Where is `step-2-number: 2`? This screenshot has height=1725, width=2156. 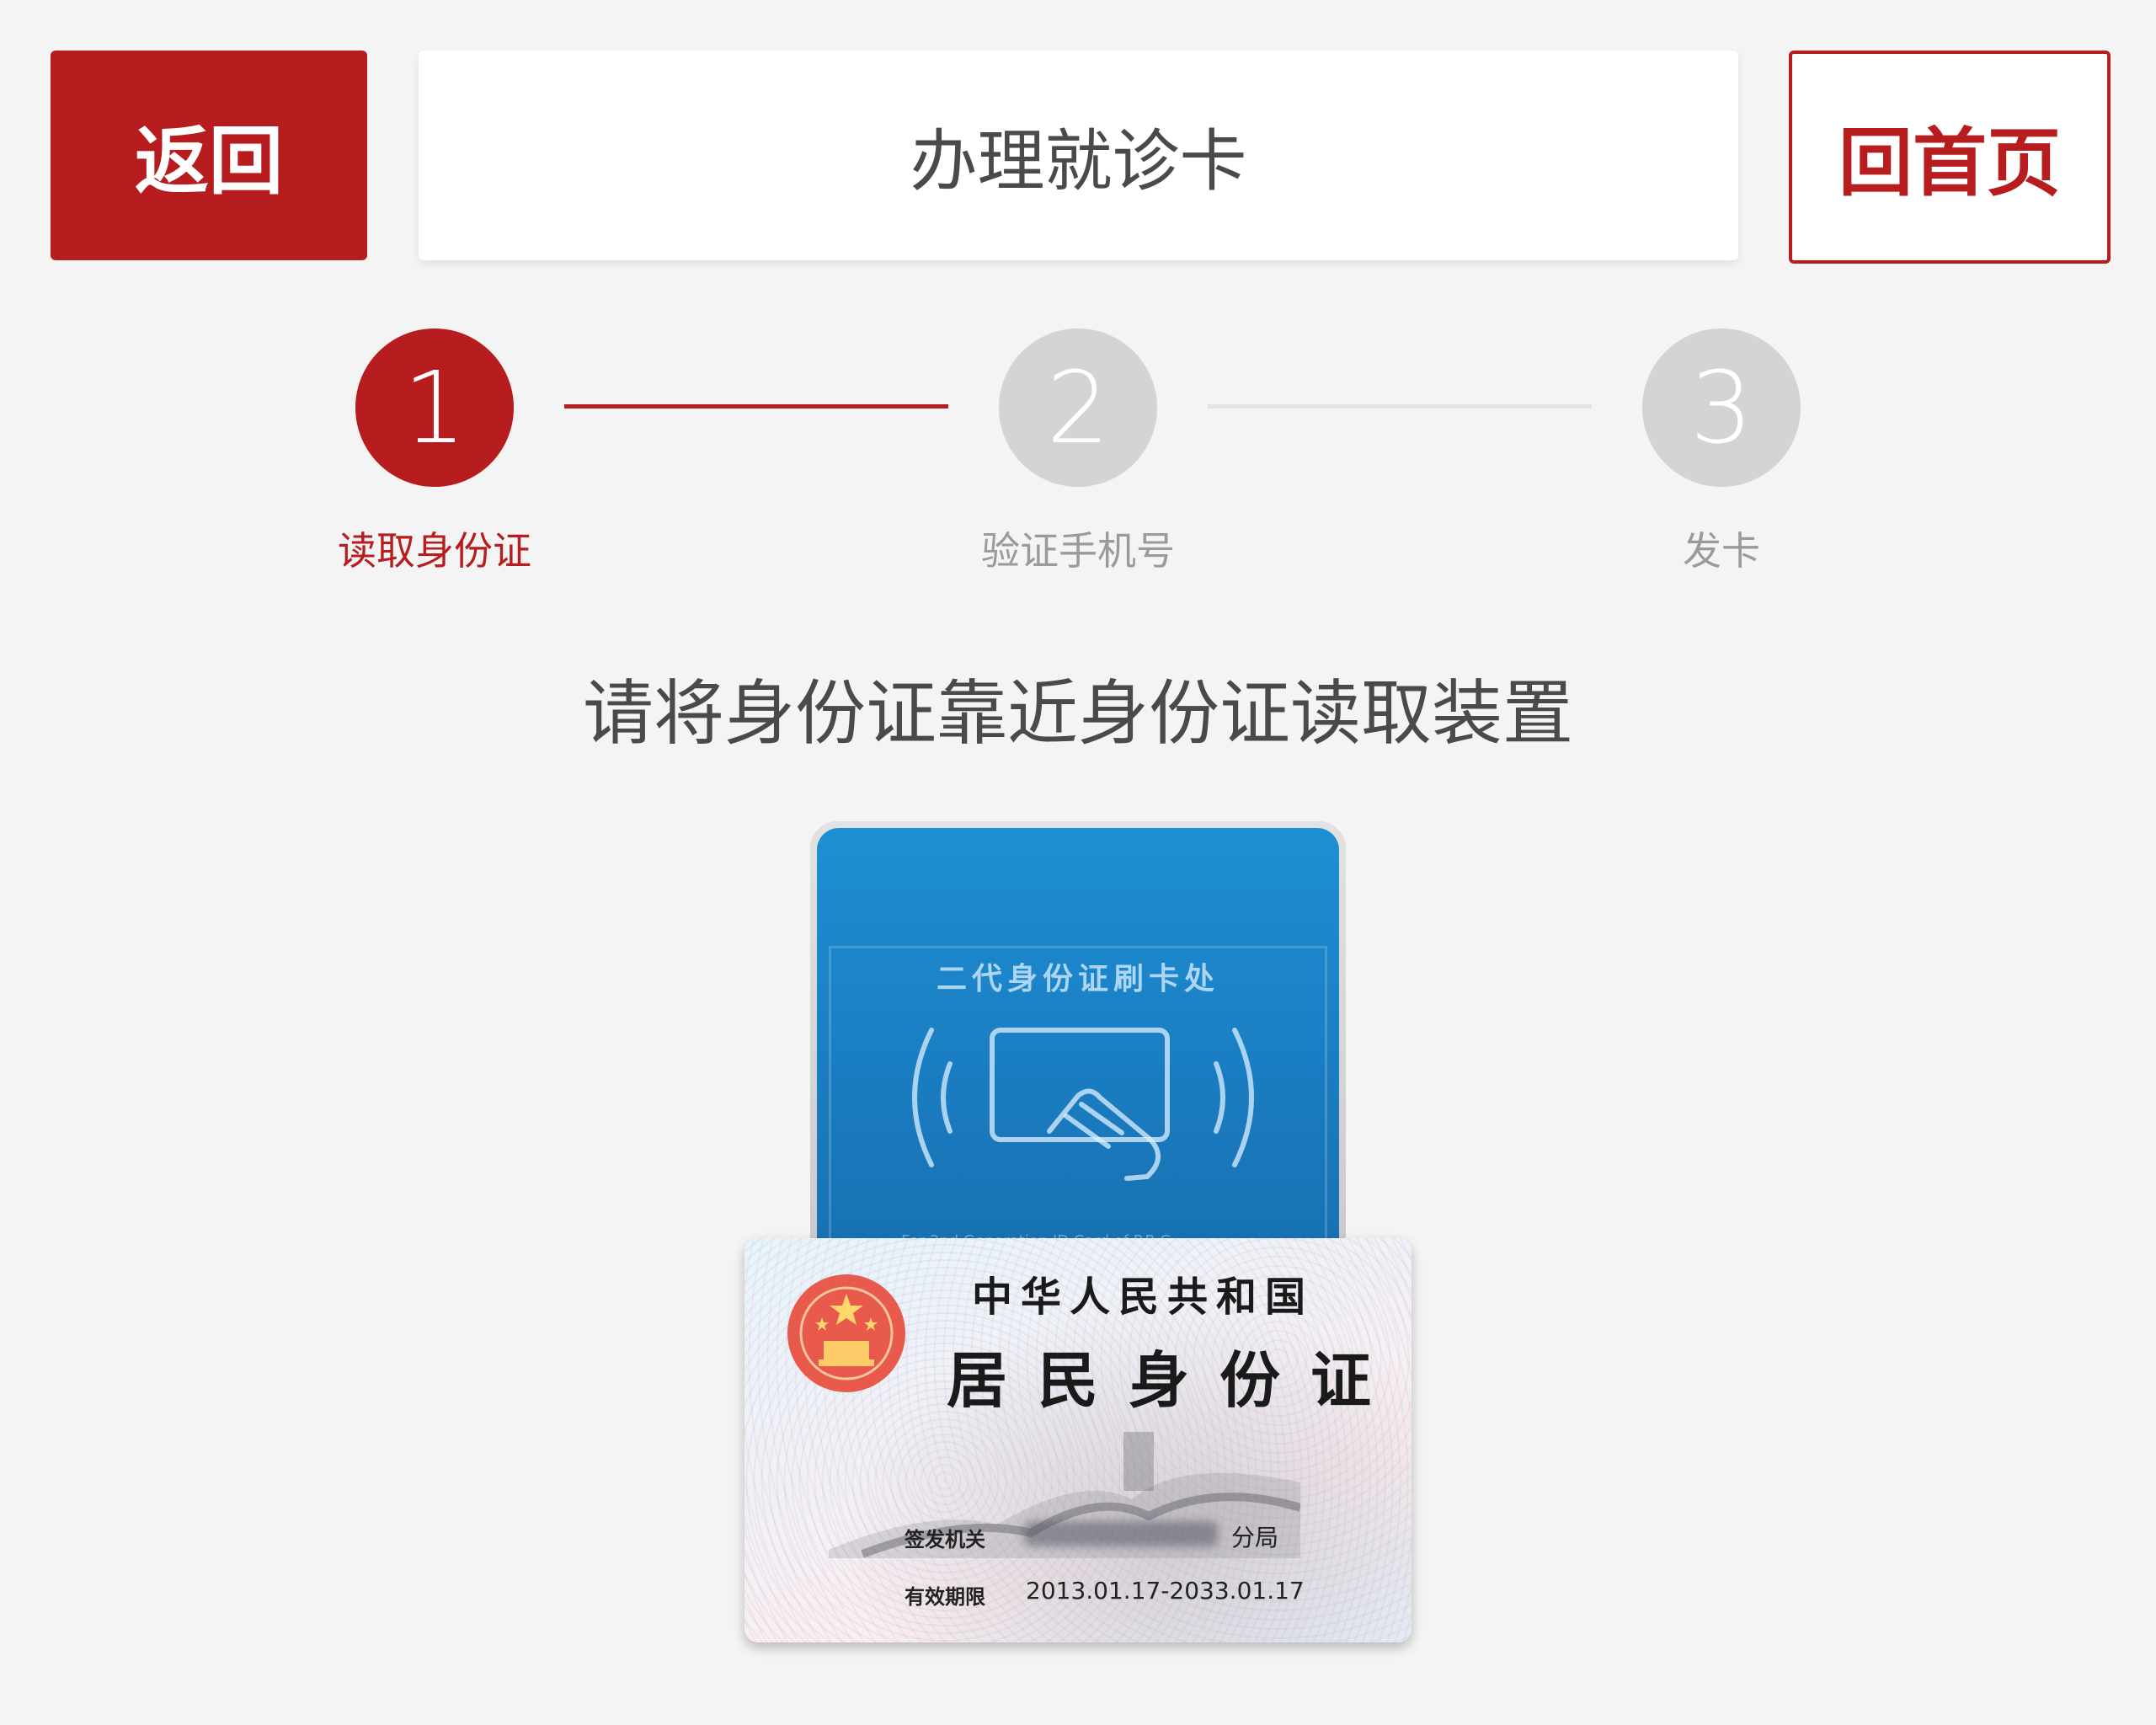 step-2-number: 2 is located at coordinates (1078, 408).